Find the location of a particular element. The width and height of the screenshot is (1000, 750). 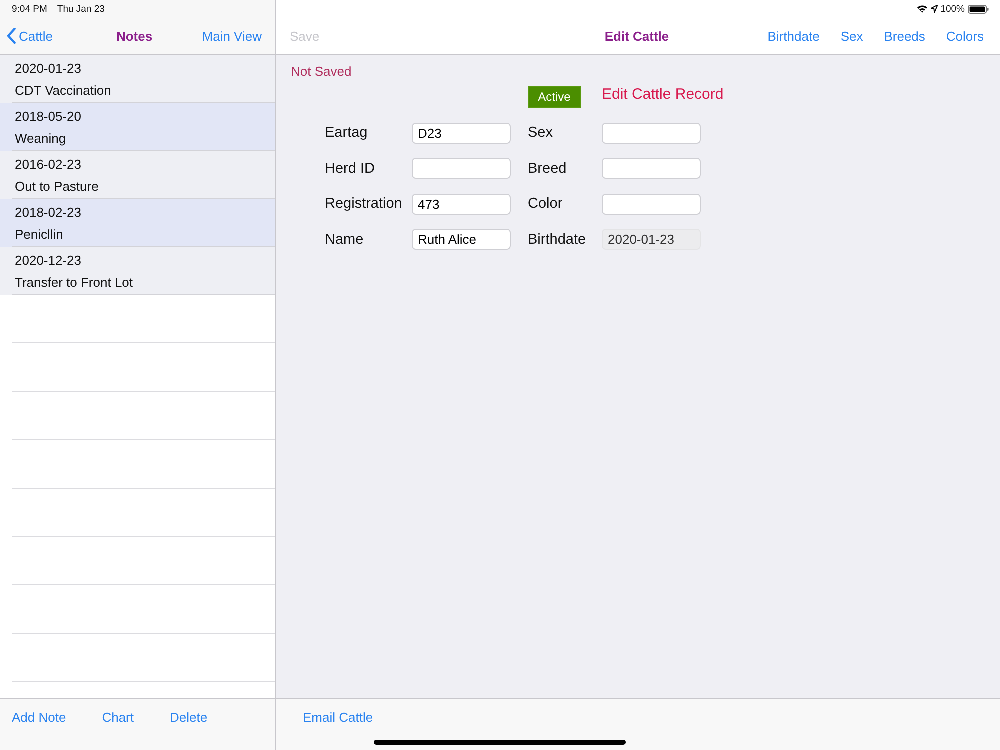

note-row: 2016-02-23 Out to Pasture is located at coordinates (137, 175).